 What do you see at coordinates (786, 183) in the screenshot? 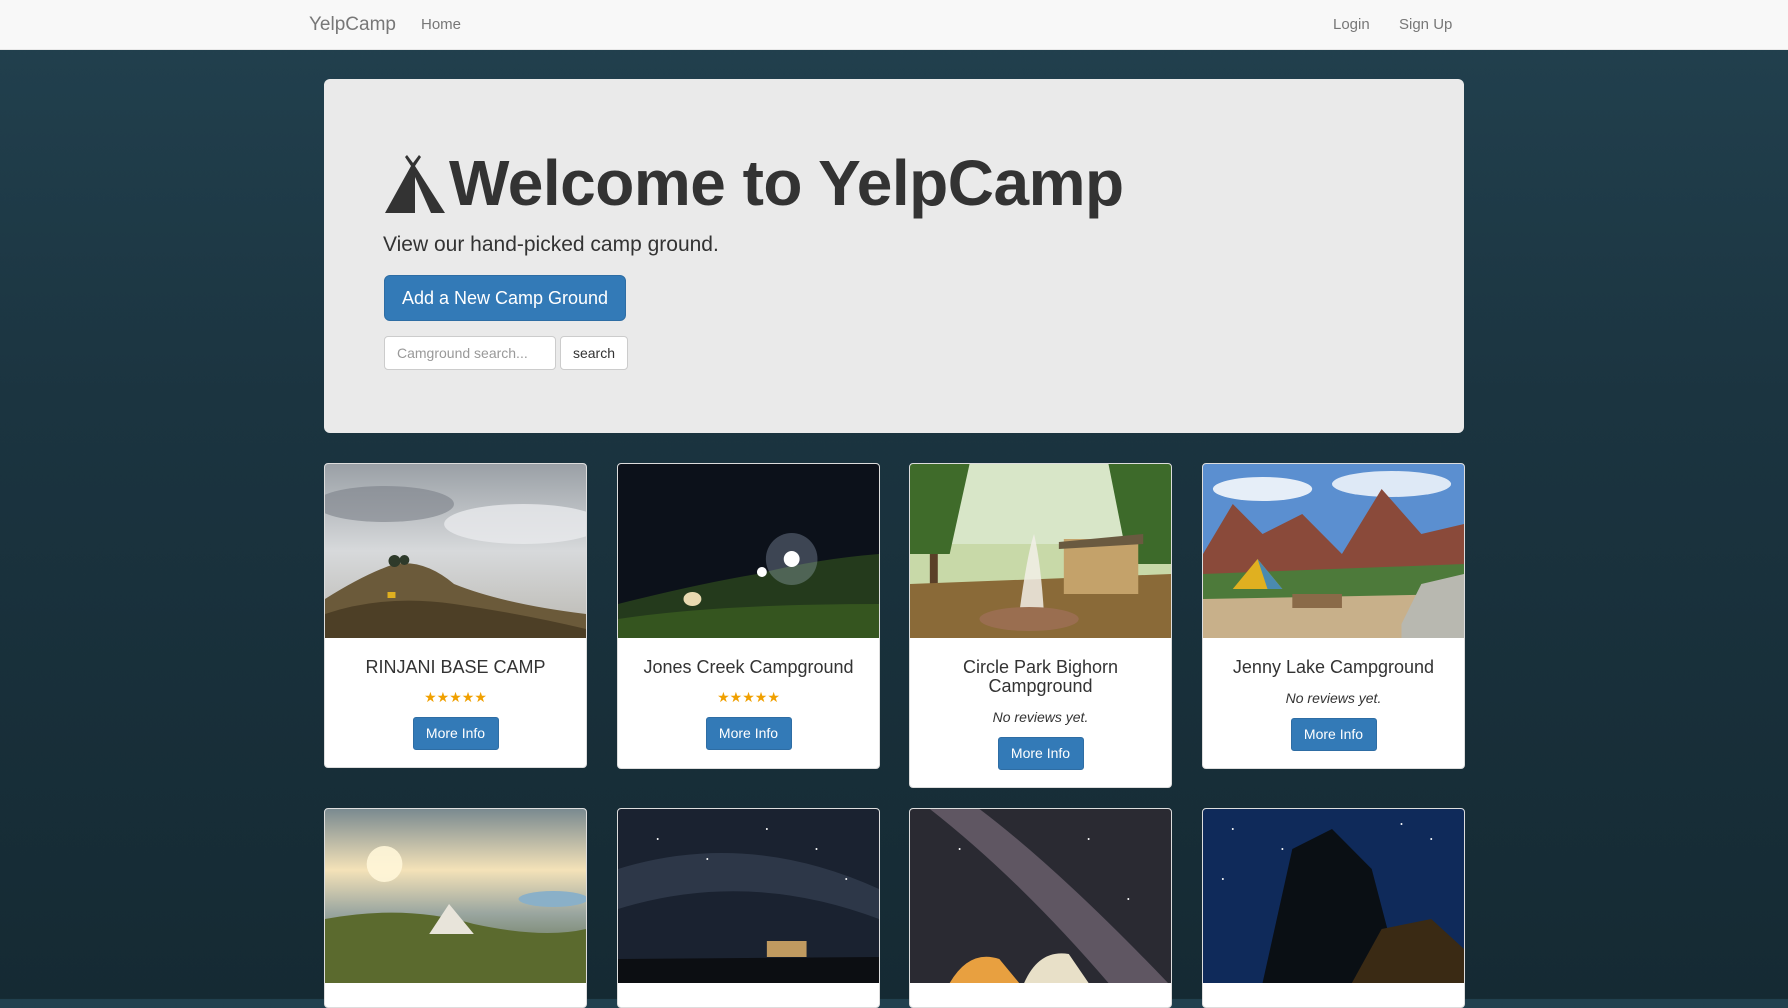
I see `page-title: Welcome to YelpCamp` at bounding box center [786, 183].